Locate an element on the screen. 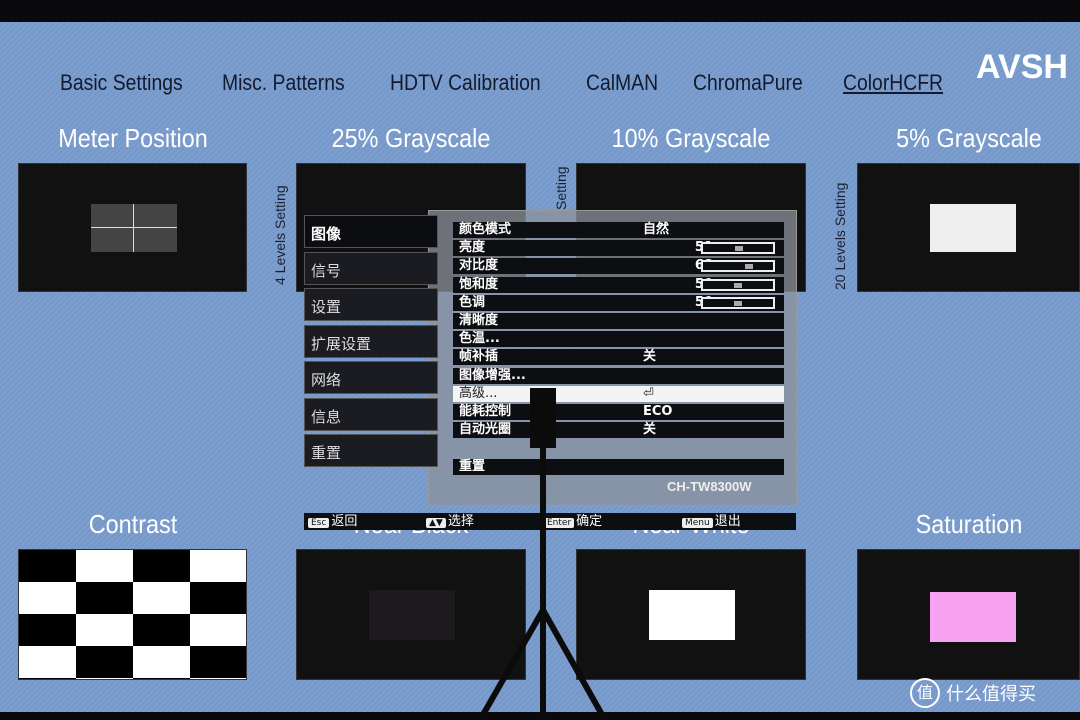 The width and height of the screenshot is (1080, 720). row-label: 对比度 is located at coordinates (479, 266).